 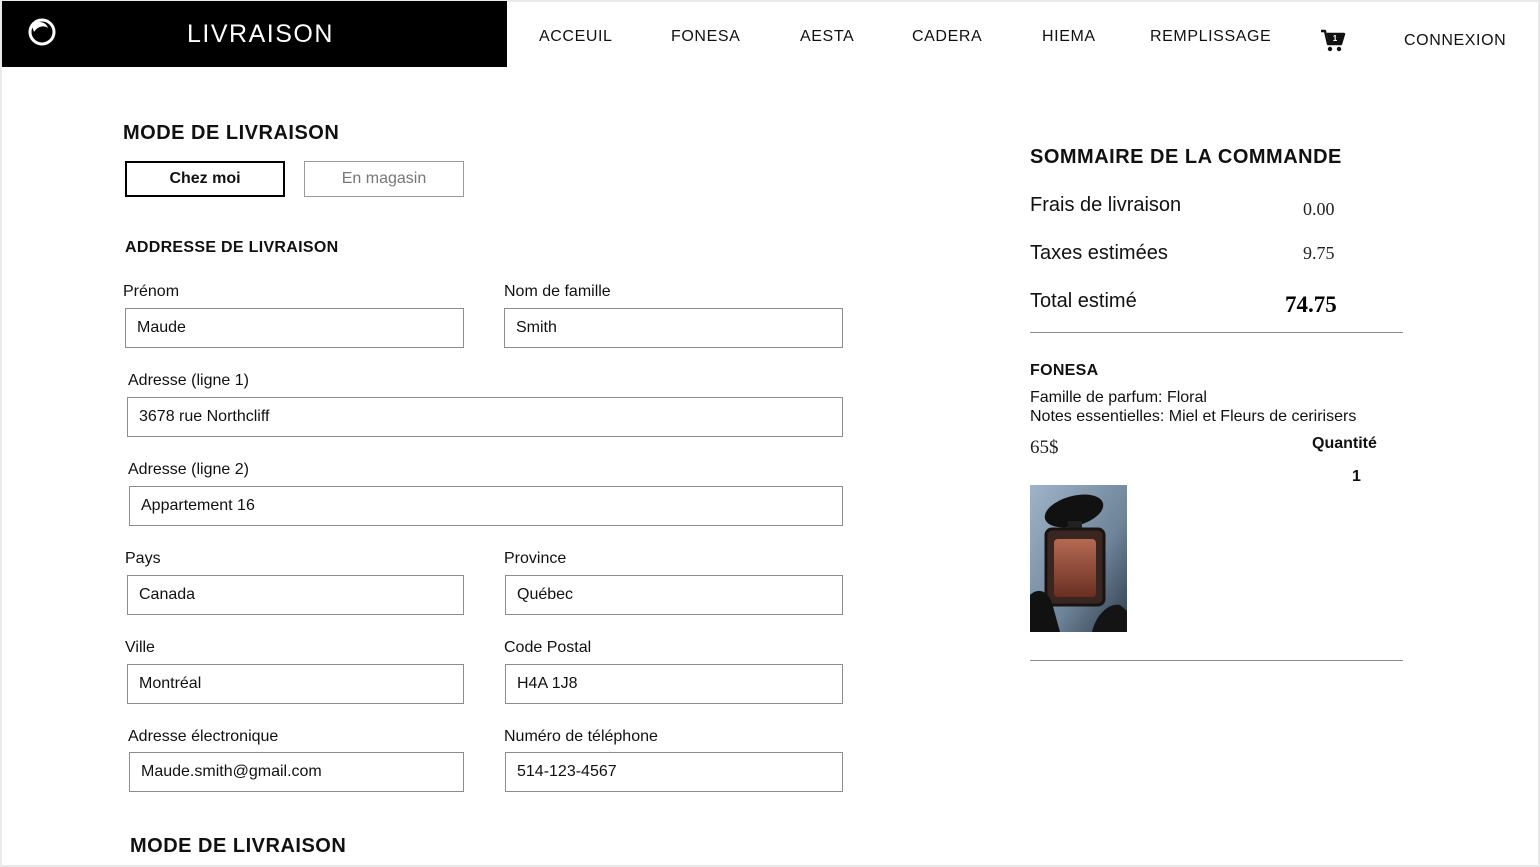 What do you see at coordinates (1069, 37) in the screenshot?
I see `nav-hiema: HIEMA` at bounding box center [1069, 37].